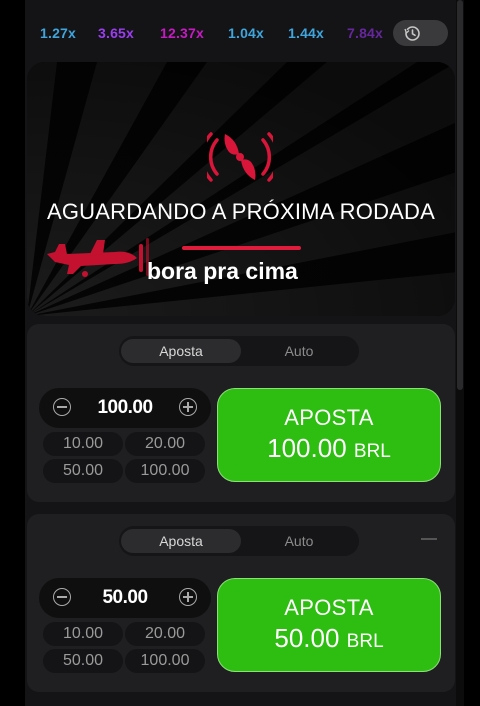 The image size is (480, 706). I want to click on bet-button-amount: 50.00 BRL, so click(329, 638).